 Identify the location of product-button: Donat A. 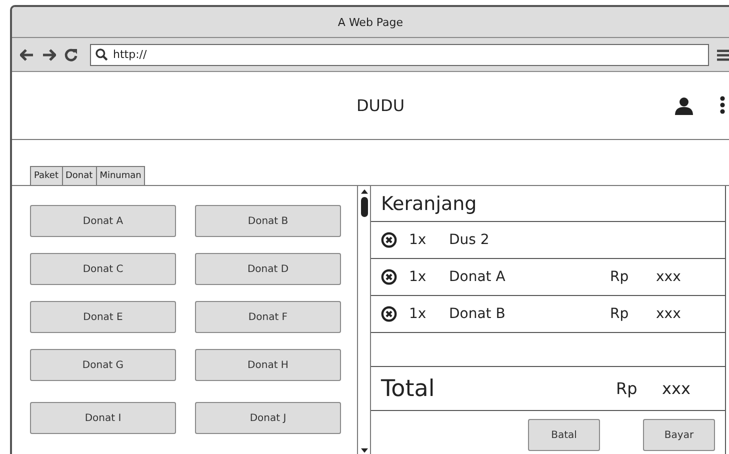
(103, 221).